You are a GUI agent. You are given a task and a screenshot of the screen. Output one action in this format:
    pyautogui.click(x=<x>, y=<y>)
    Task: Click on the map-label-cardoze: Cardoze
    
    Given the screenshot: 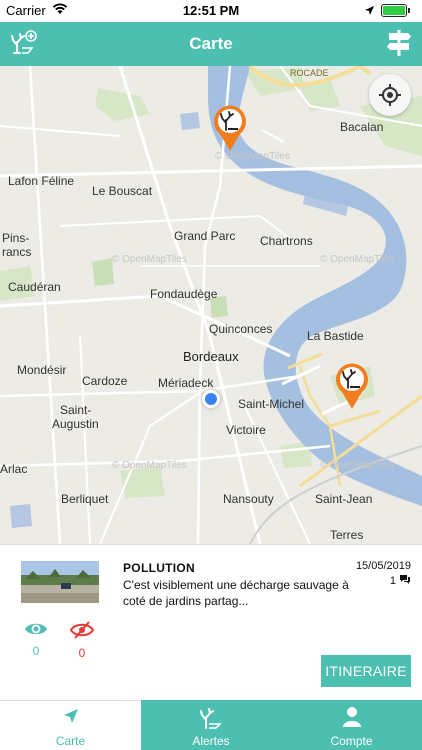 What is the action you would take?
    pyautogui.click(x=105, y=381)
    